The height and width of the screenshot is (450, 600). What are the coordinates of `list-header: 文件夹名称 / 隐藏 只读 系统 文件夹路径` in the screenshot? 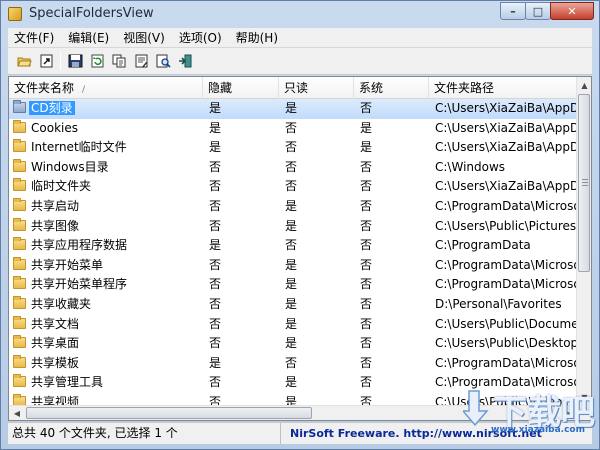 It's located at (293, 88).